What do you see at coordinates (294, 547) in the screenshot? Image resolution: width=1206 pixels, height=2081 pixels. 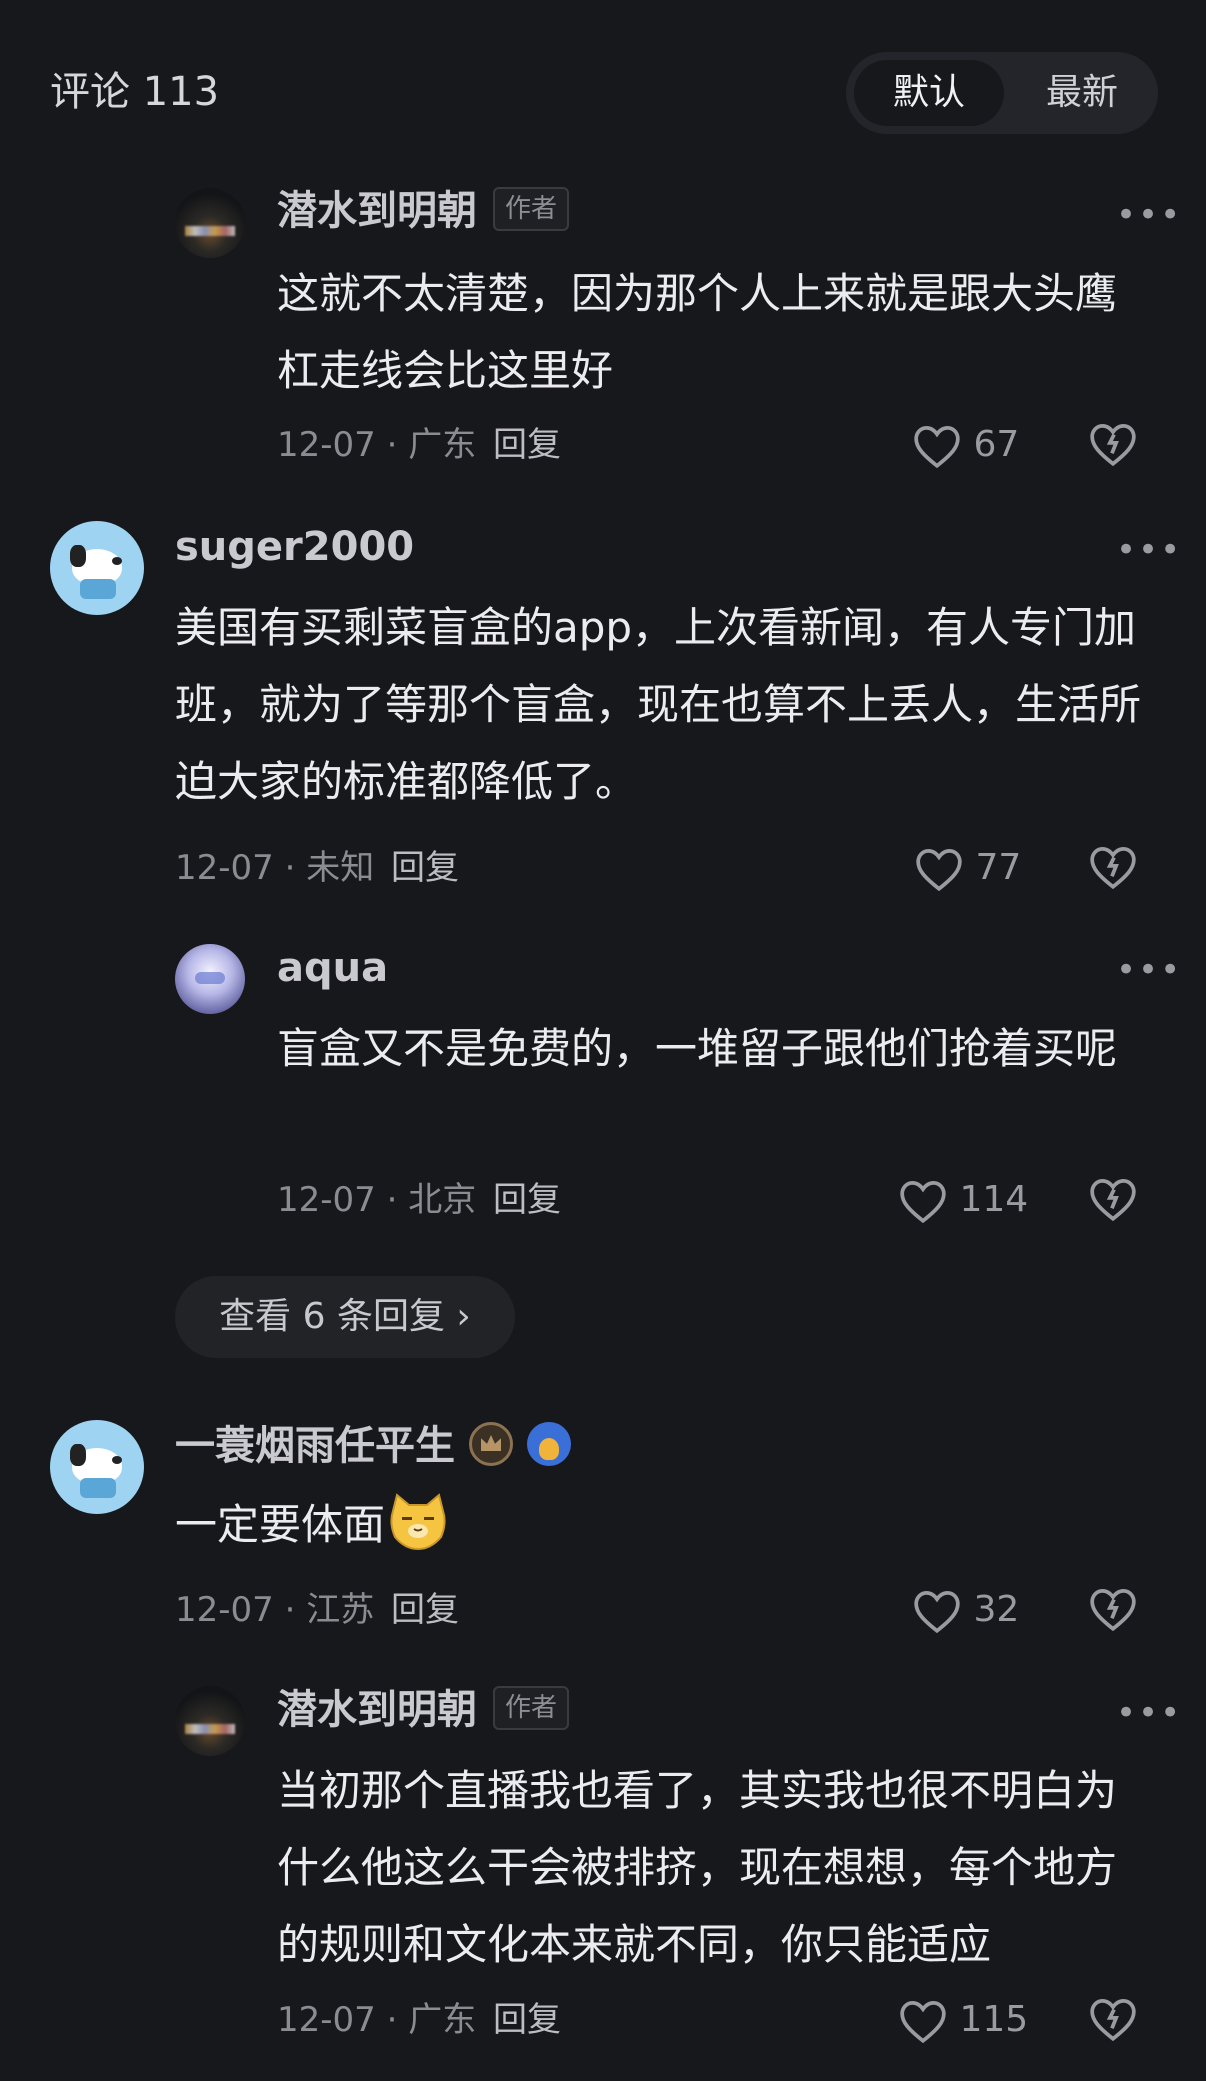 I see `username: suger2000` at bounding box center [294, 547].